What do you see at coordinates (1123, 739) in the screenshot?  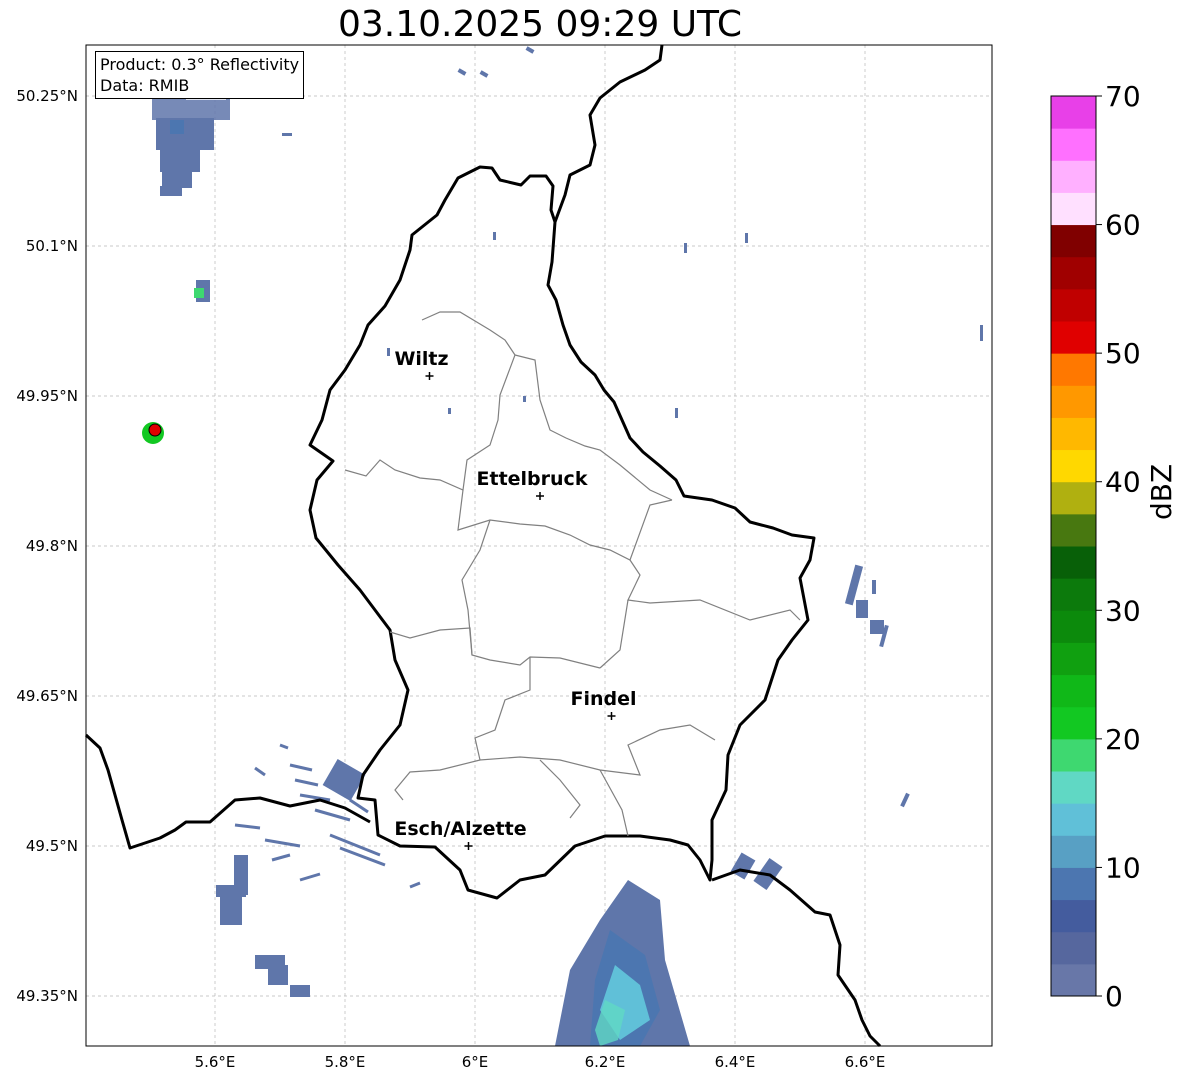 I see `colorbar-tick-label: 20` at bounding box center [1123, 739].